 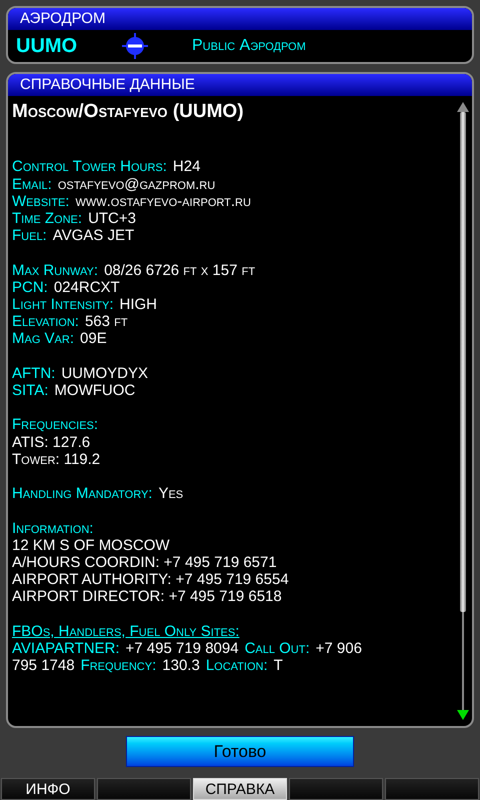 What do you see at coordinates (43, 339) in the screenshot?
I see `field-label: Mag Var:` at bounding box center [43, 339].